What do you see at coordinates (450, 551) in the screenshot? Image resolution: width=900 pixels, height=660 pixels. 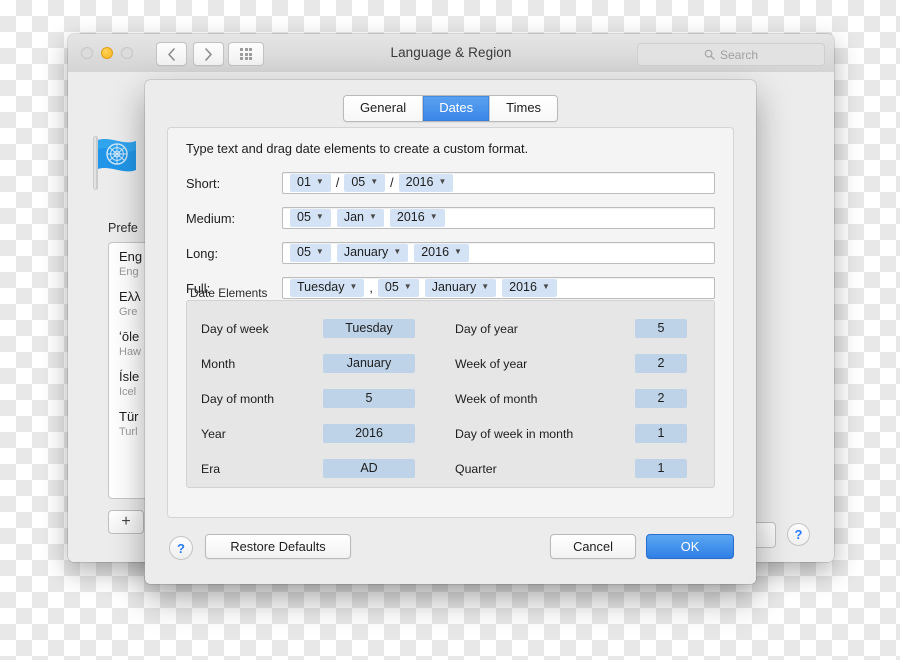 I see `sheet-footer: ? Restore Defaults Cancel OK` at bounding box center [450, 551].